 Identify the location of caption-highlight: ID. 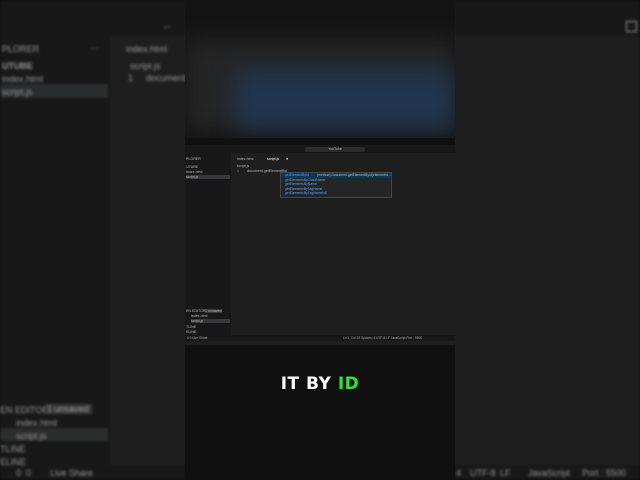
(348, 384).